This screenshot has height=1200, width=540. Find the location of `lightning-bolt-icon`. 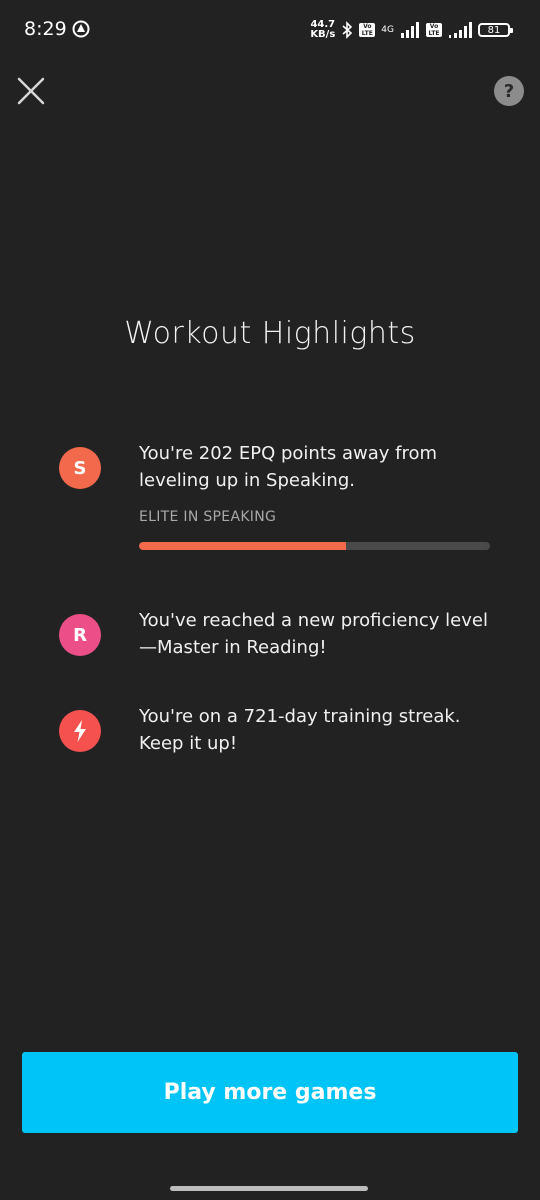

lightning-bolt-icon is located at coordinates (80, 731).